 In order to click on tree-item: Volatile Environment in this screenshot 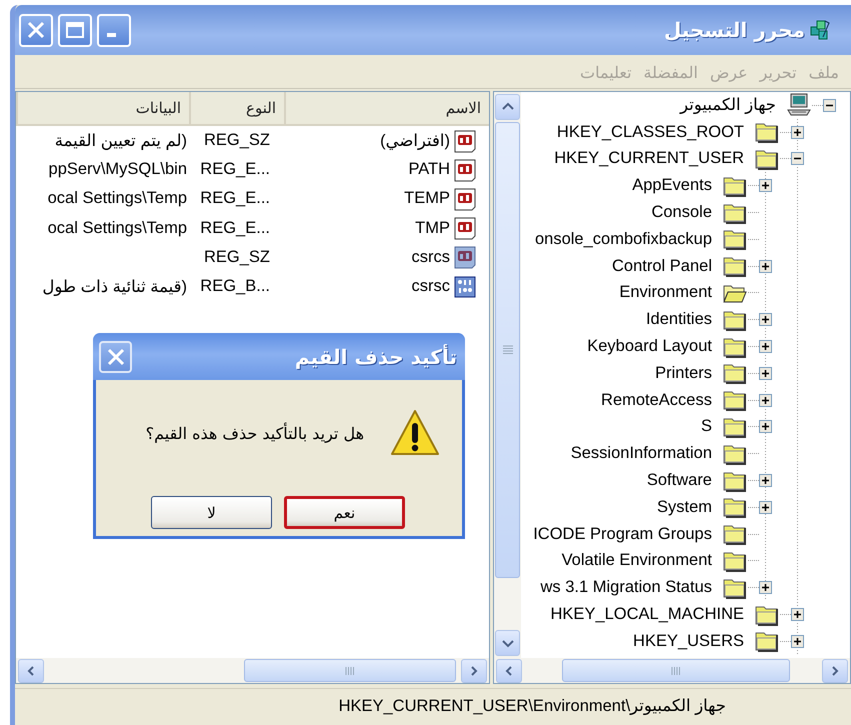, I will do `click(637, 560)`.